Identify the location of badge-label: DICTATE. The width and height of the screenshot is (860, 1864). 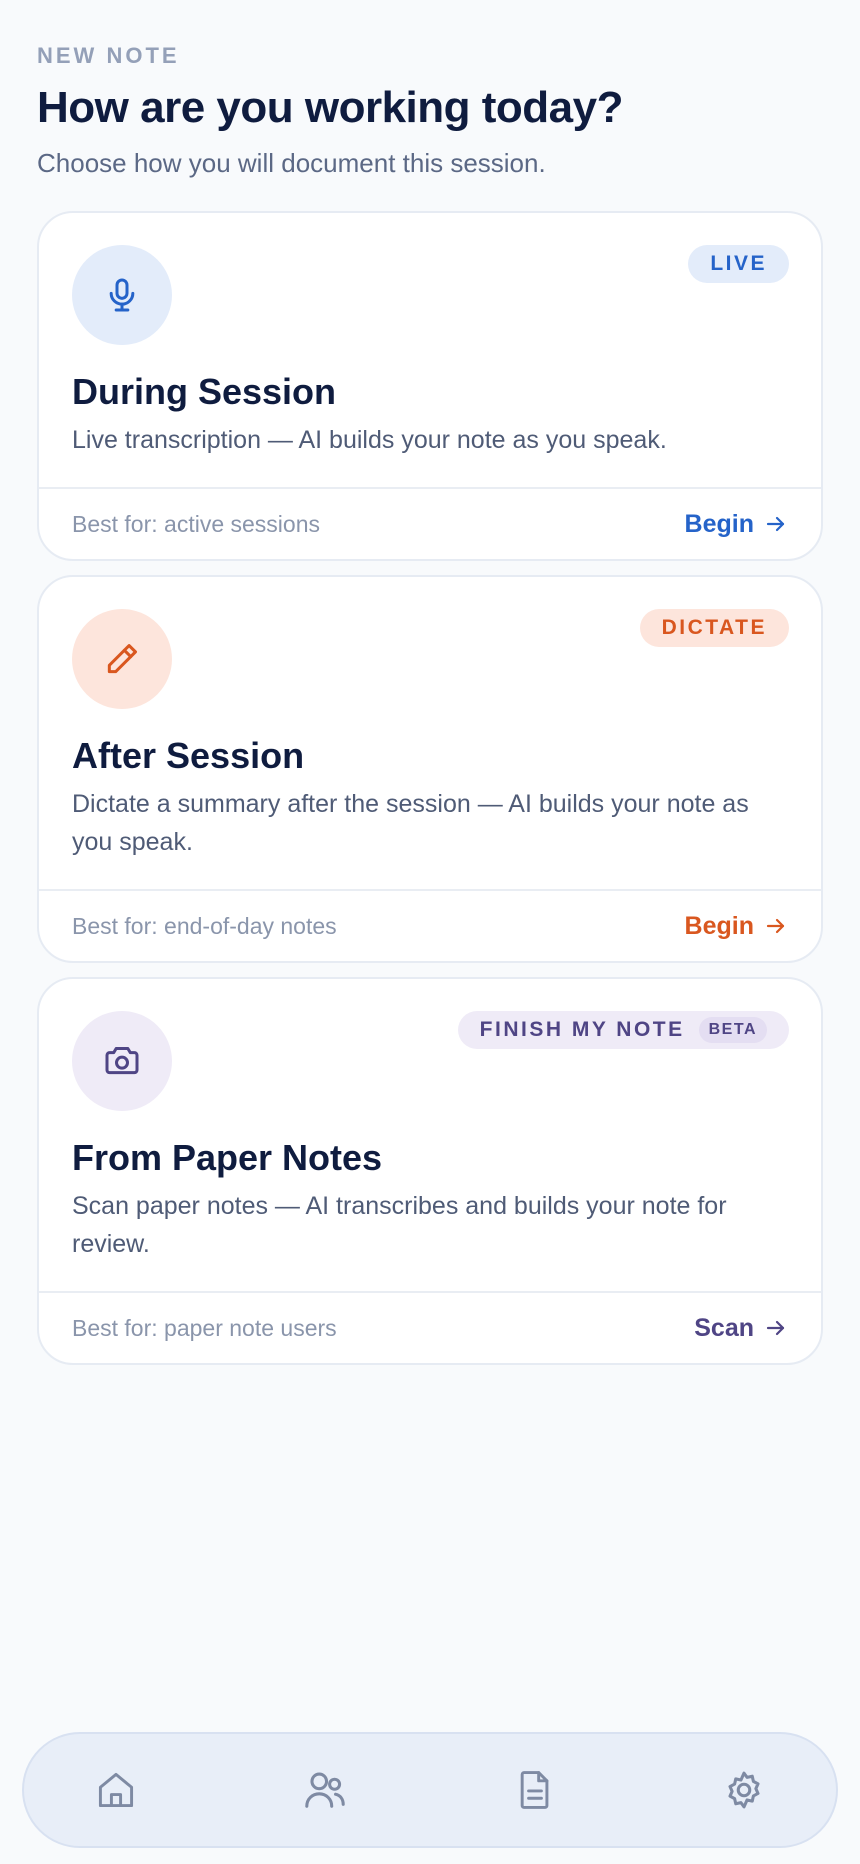
(714, 627).